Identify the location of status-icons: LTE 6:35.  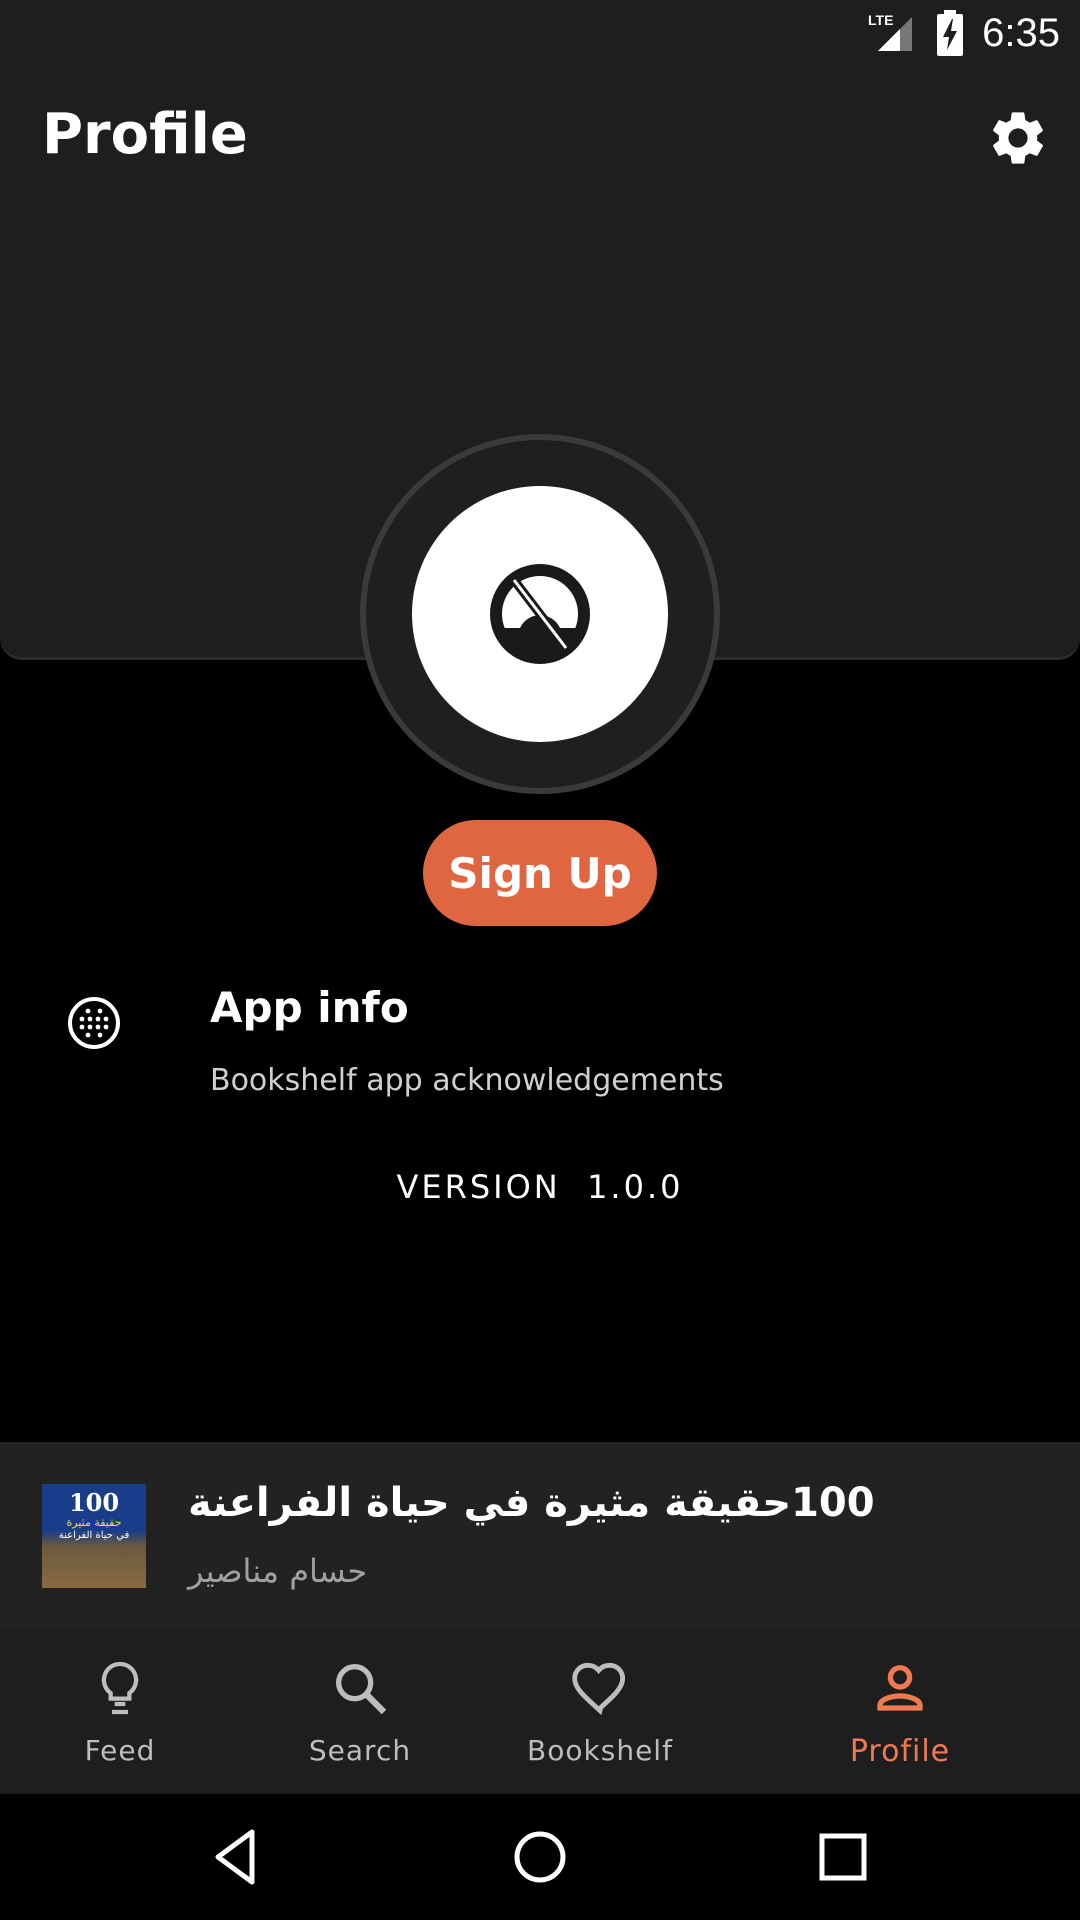
(964, 33).